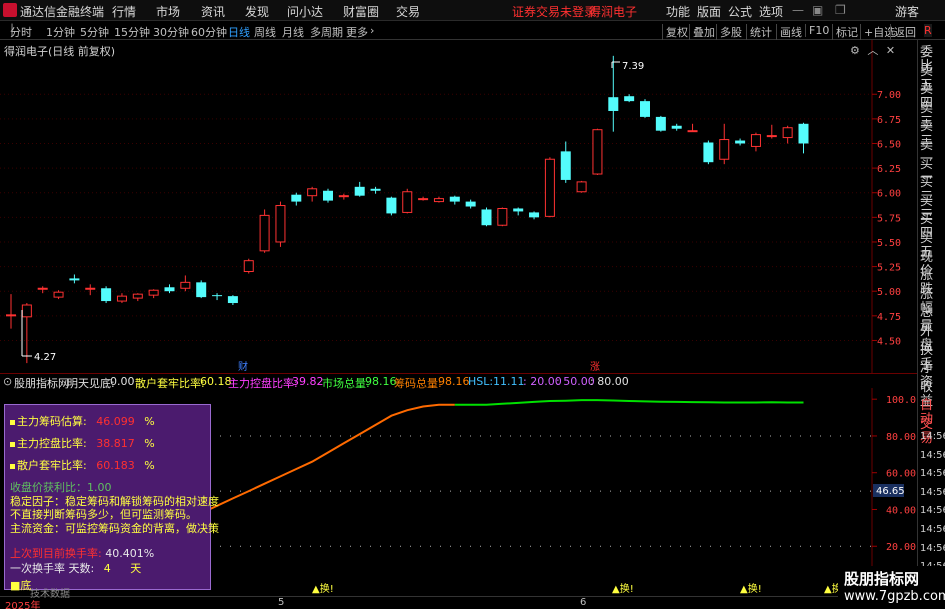 Image resolution: width=945 pixels, height=609 pixels. I want to click on period-1min: 1分钟, so click(60, 32).